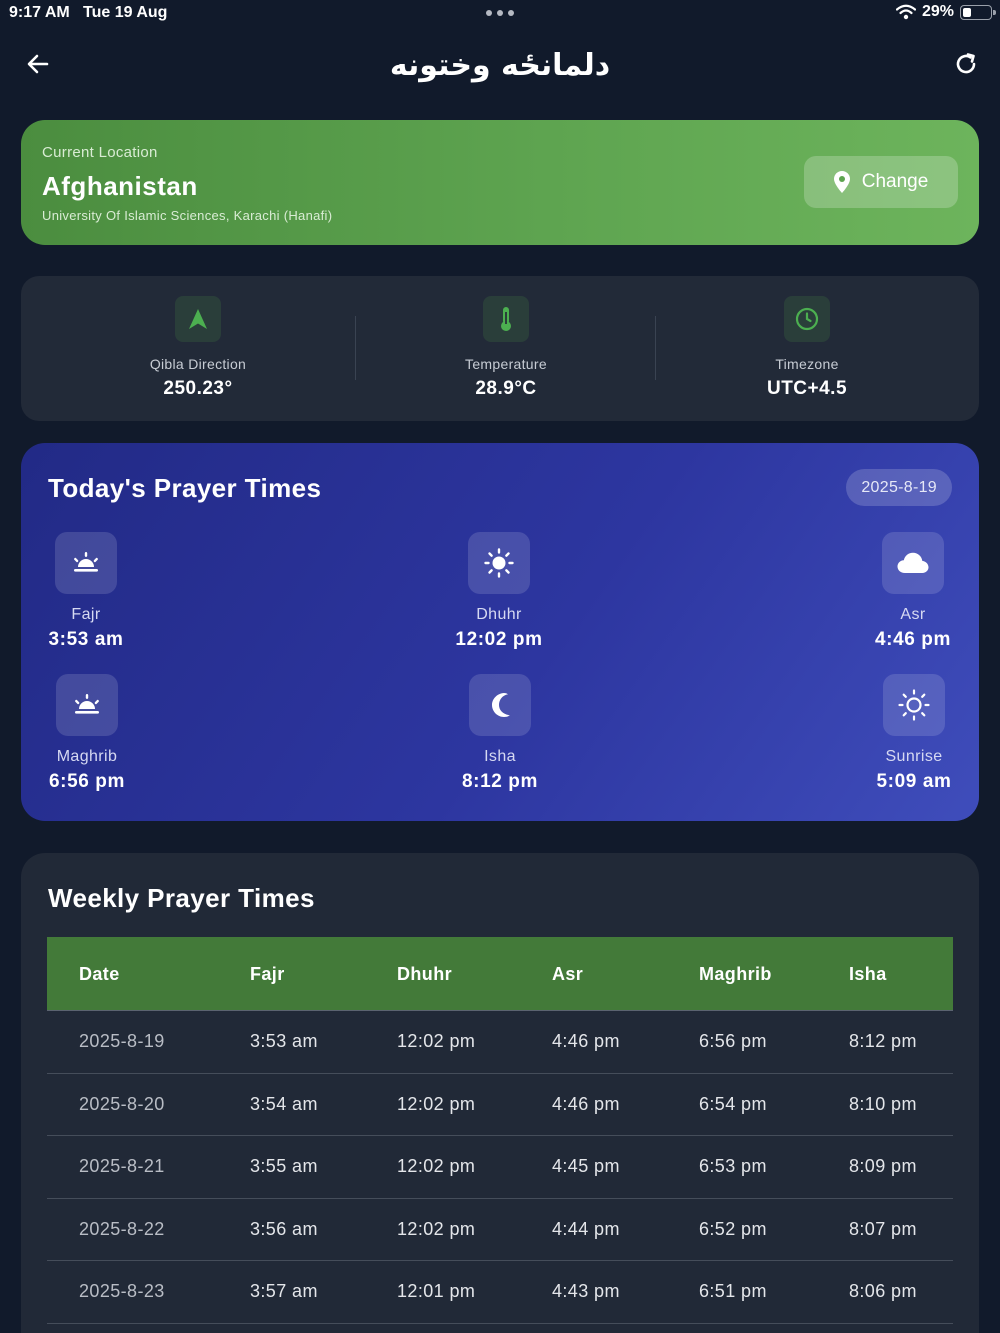  What do you see at coordinates (913, 562) in the screenshot?
I see `cloud-icon` at bounding box center [913, 562].